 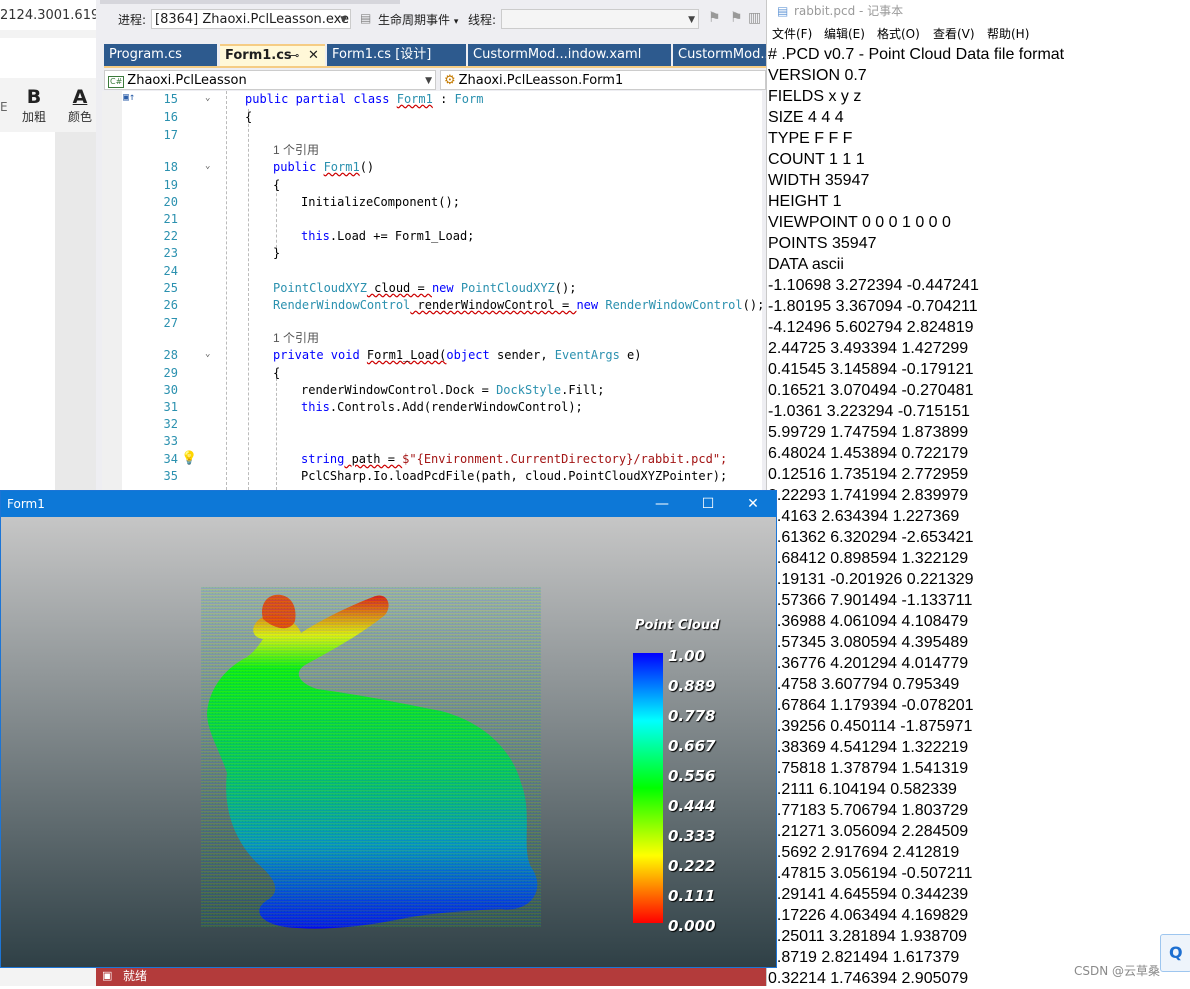 What do you see at coordinates (817, 75) in the screenshot?
I see `text-line: VERSION 0.7` at bounding box center [817, 75].